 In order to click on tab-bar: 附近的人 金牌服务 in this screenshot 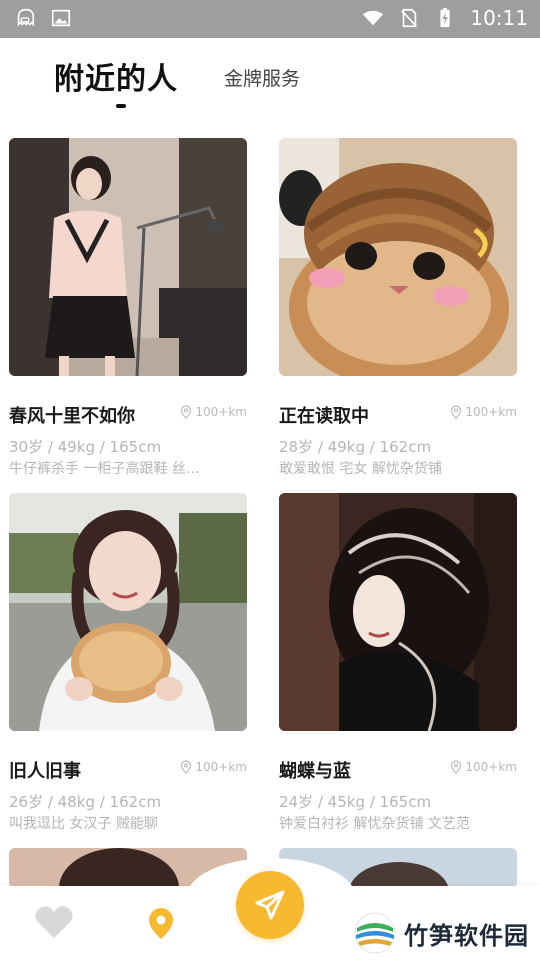, I will do `click(270, 83)`.